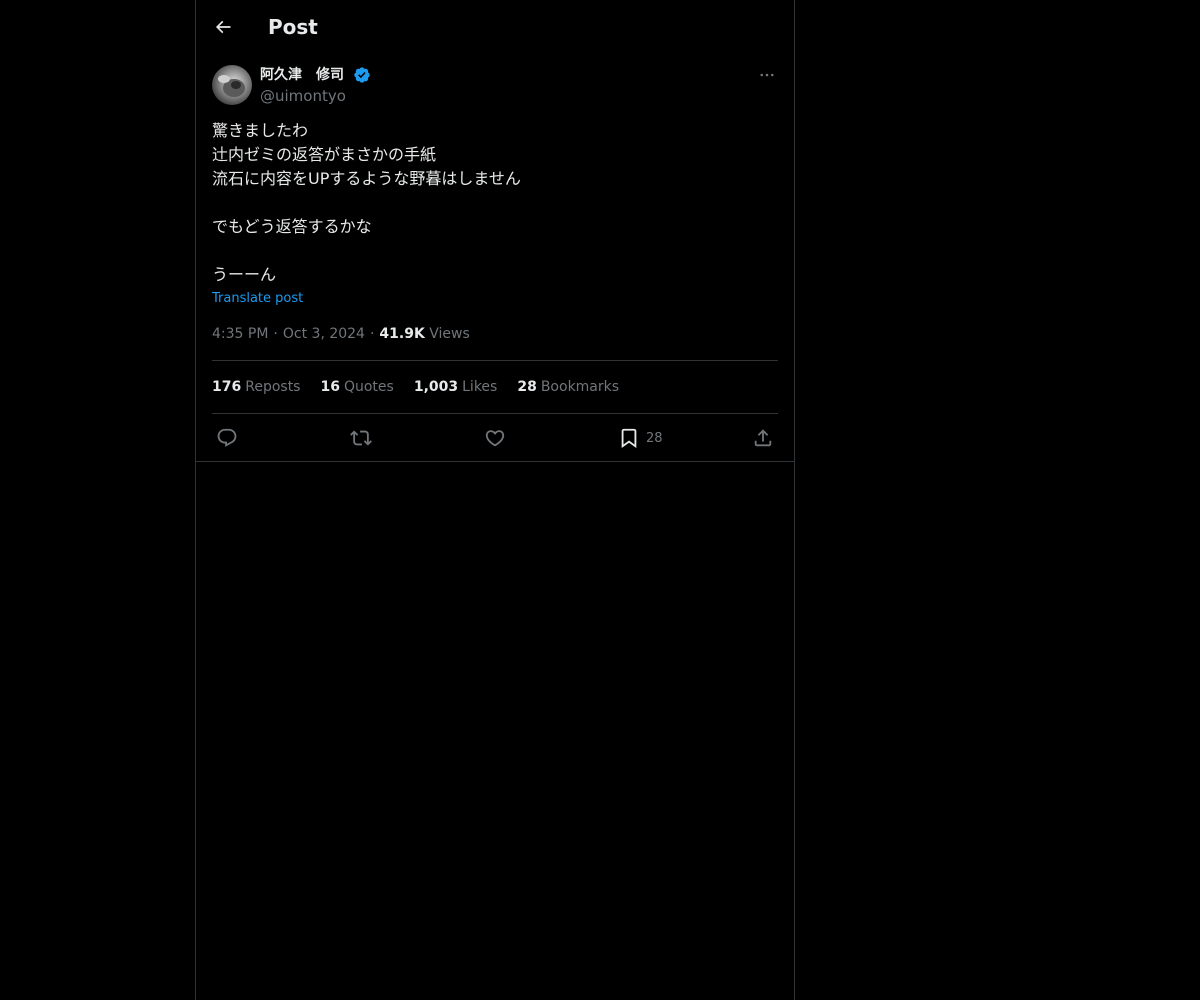 The height and width of the screenshot is (1000, 1200). Describe the element at coordinates (244, 274) in the screenshot. I see `post-text-line: うーーん` at that location.